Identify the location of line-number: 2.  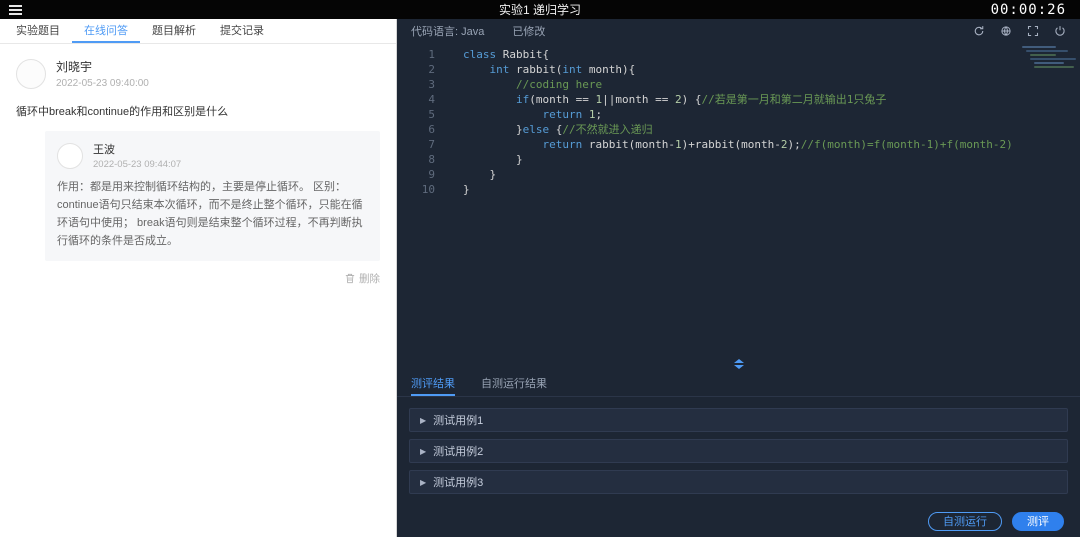
(431, 69).